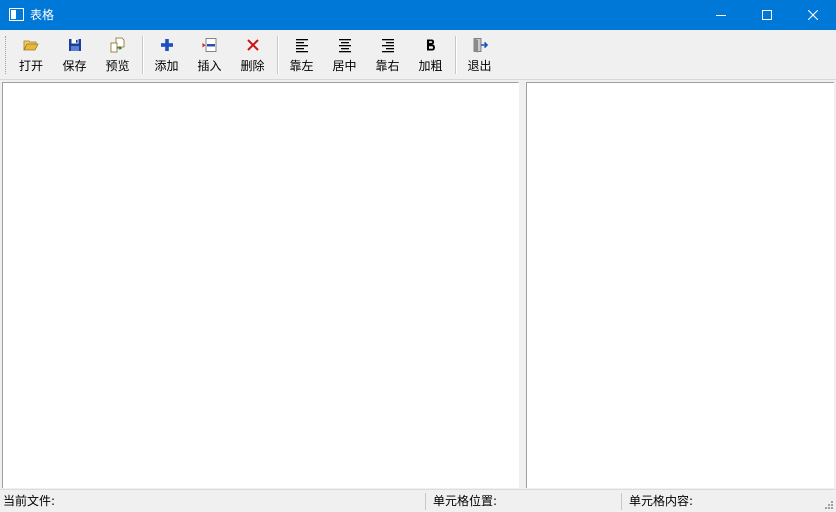  I want to click on window-title: 表格, so click(42, 15).